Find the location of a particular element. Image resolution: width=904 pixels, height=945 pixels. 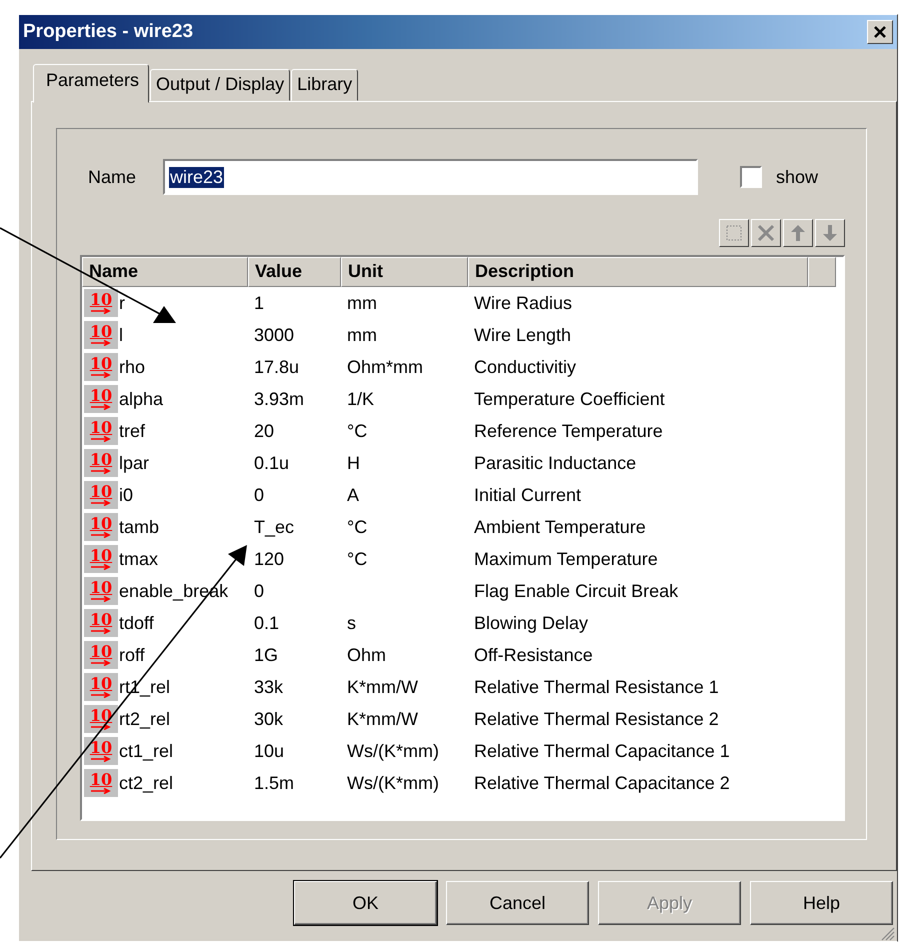

table-cell: 3.93m is located at coordinates (279, 398).